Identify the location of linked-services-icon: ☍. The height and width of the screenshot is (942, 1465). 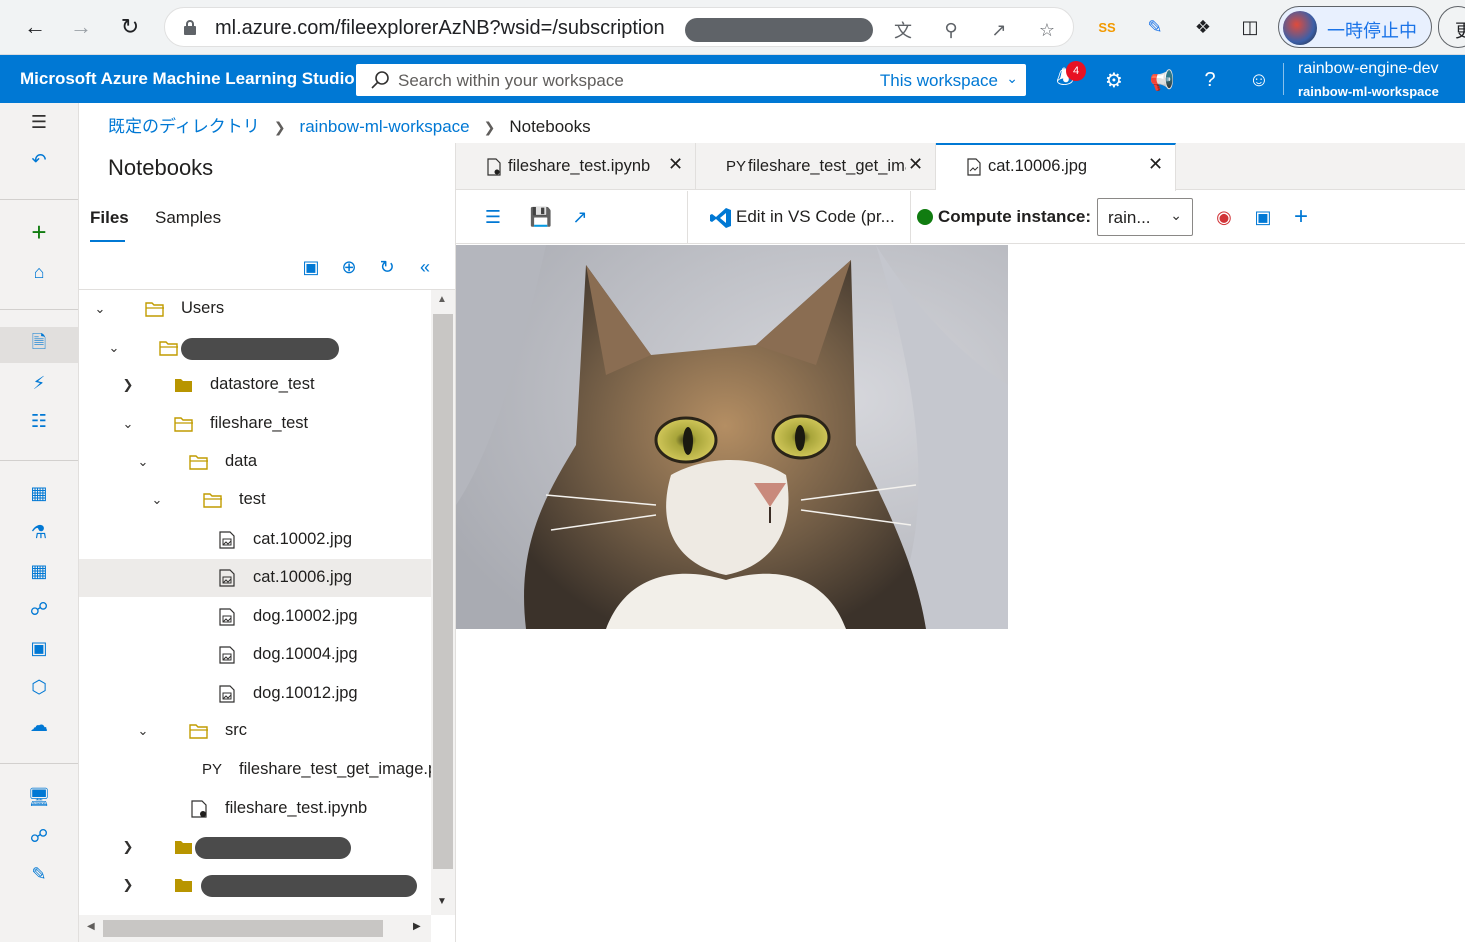
(39, 836).